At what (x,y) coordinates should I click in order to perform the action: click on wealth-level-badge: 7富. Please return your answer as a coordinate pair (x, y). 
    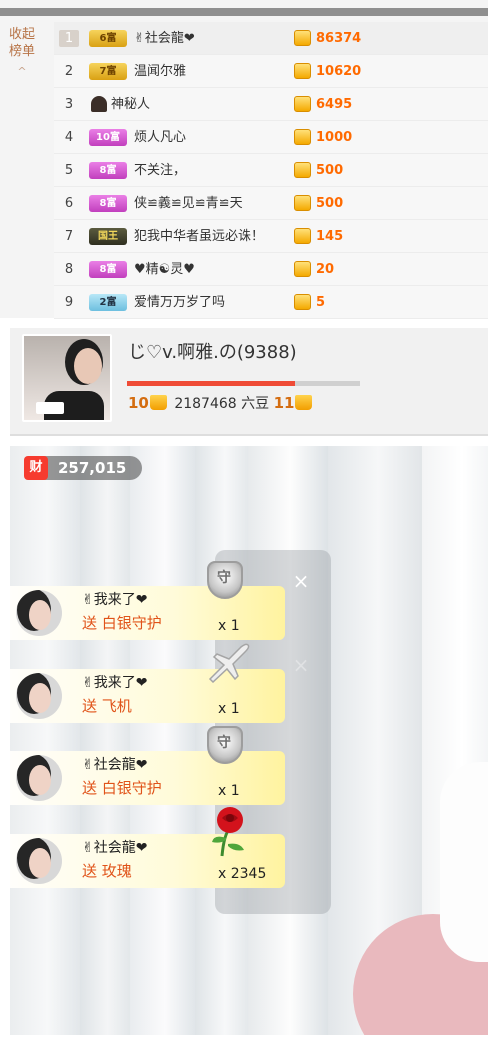
    Looking at the image, I should click on (108, 71).